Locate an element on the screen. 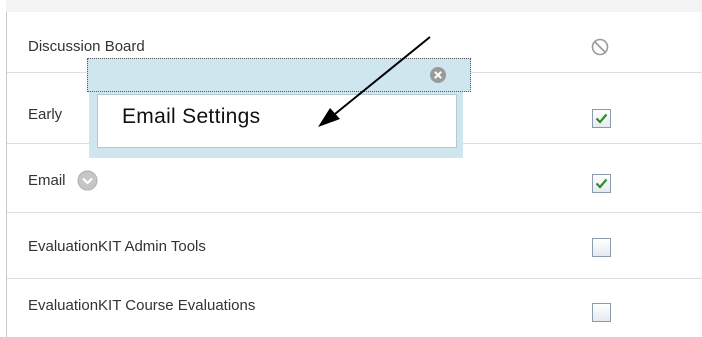 The width and height of the screenshot is (702, 337). context-menu-header is located at coordinates (279, 75).